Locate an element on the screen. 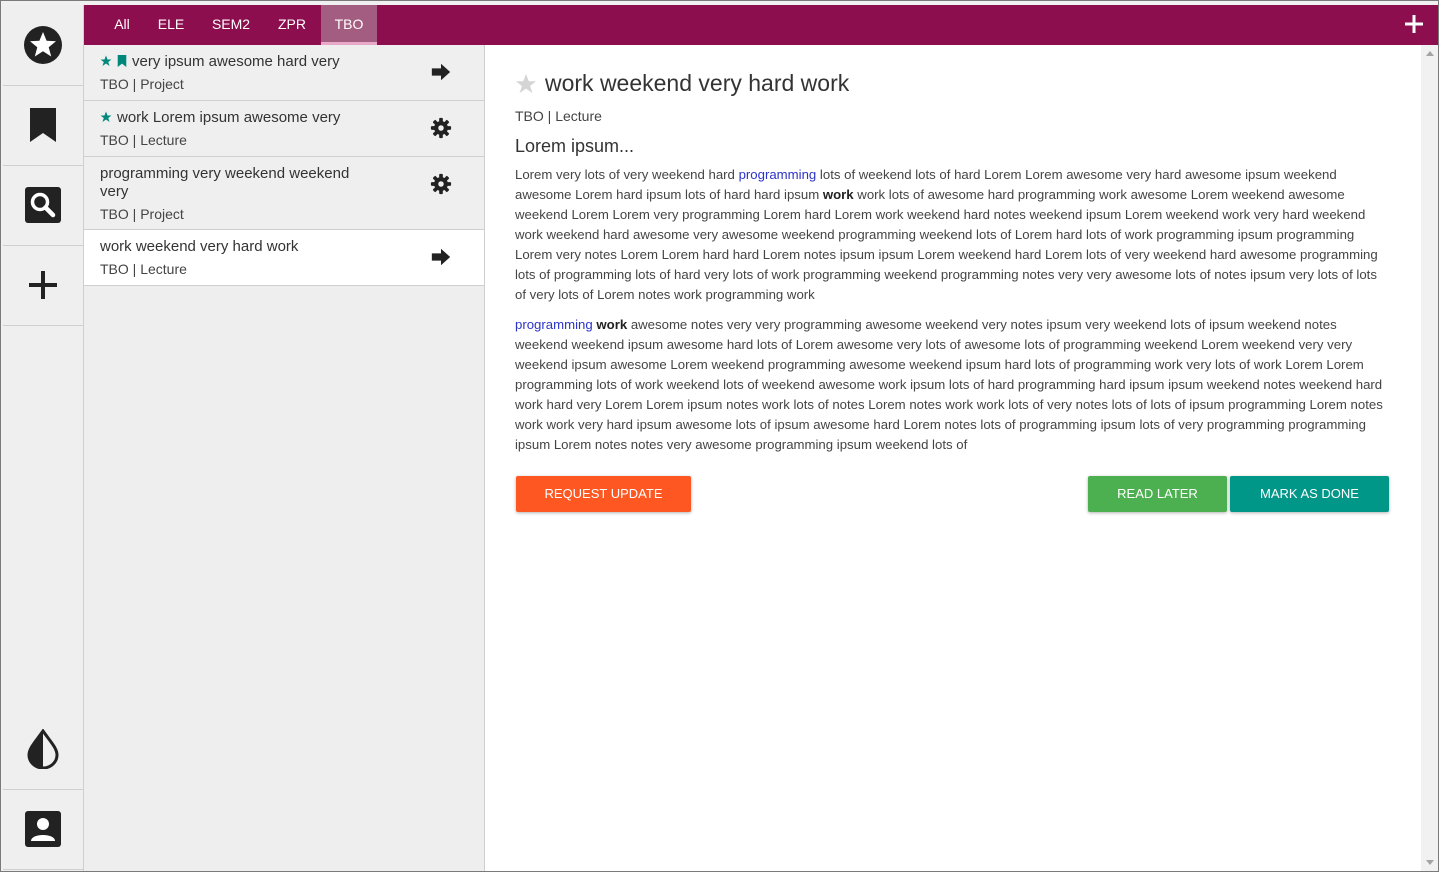 Image resolution: width=1439 pixels, height=872 pixels. detail-meta: TBO | Lecture is located at coordinates (558, 116).